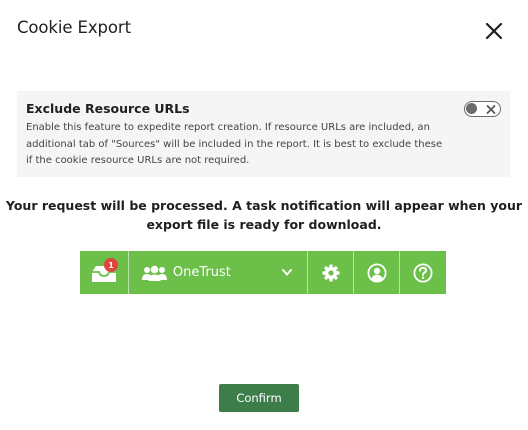  Describe the element at coordinates (108, 108) in the screenshot. I see `exclude-resource-urls-title: Exclude Resource URLs` at that location.